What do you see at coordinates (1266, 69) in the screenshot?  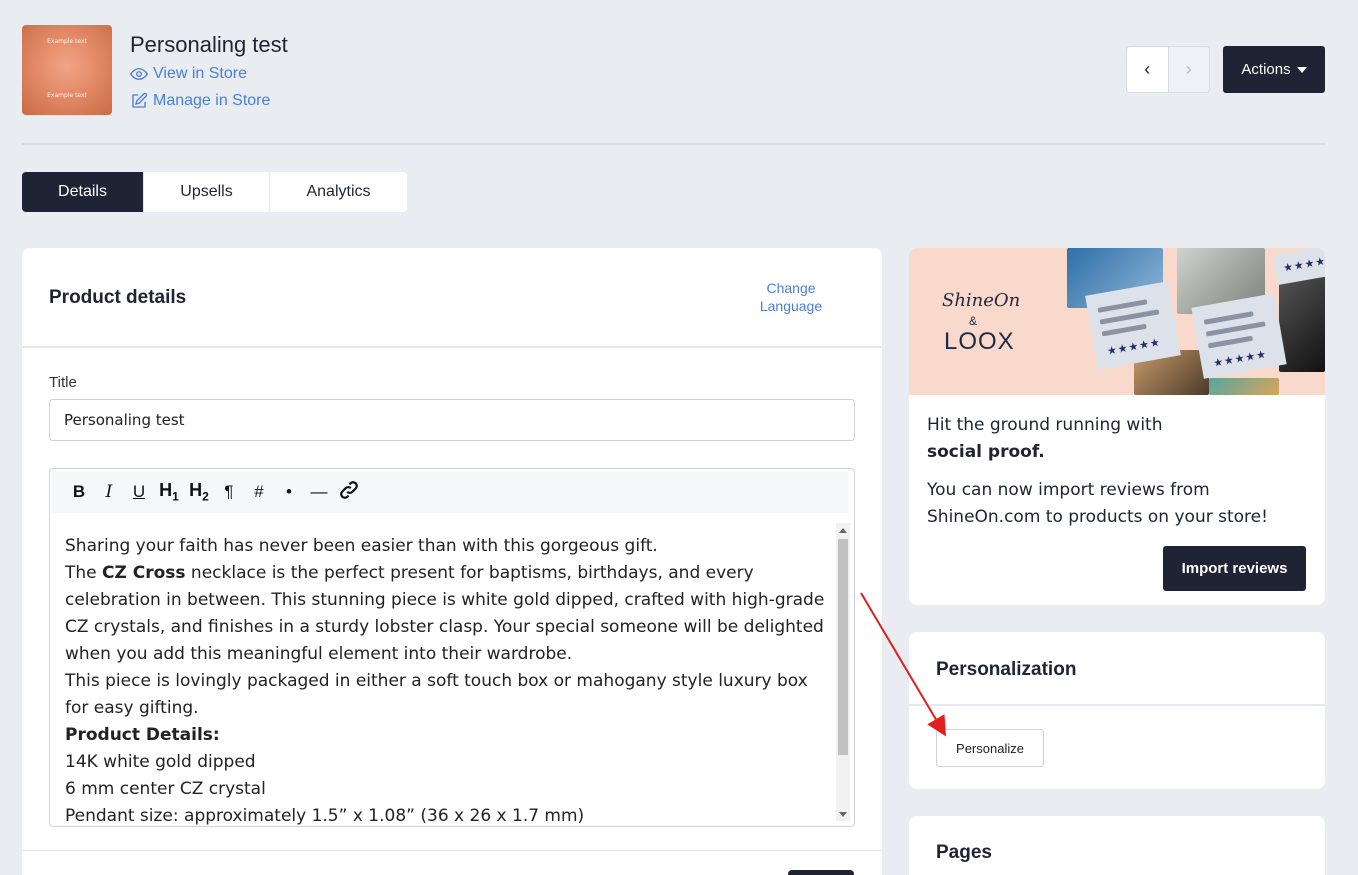 I see `actions-label: Actions` at bounding box center [1266, 69].